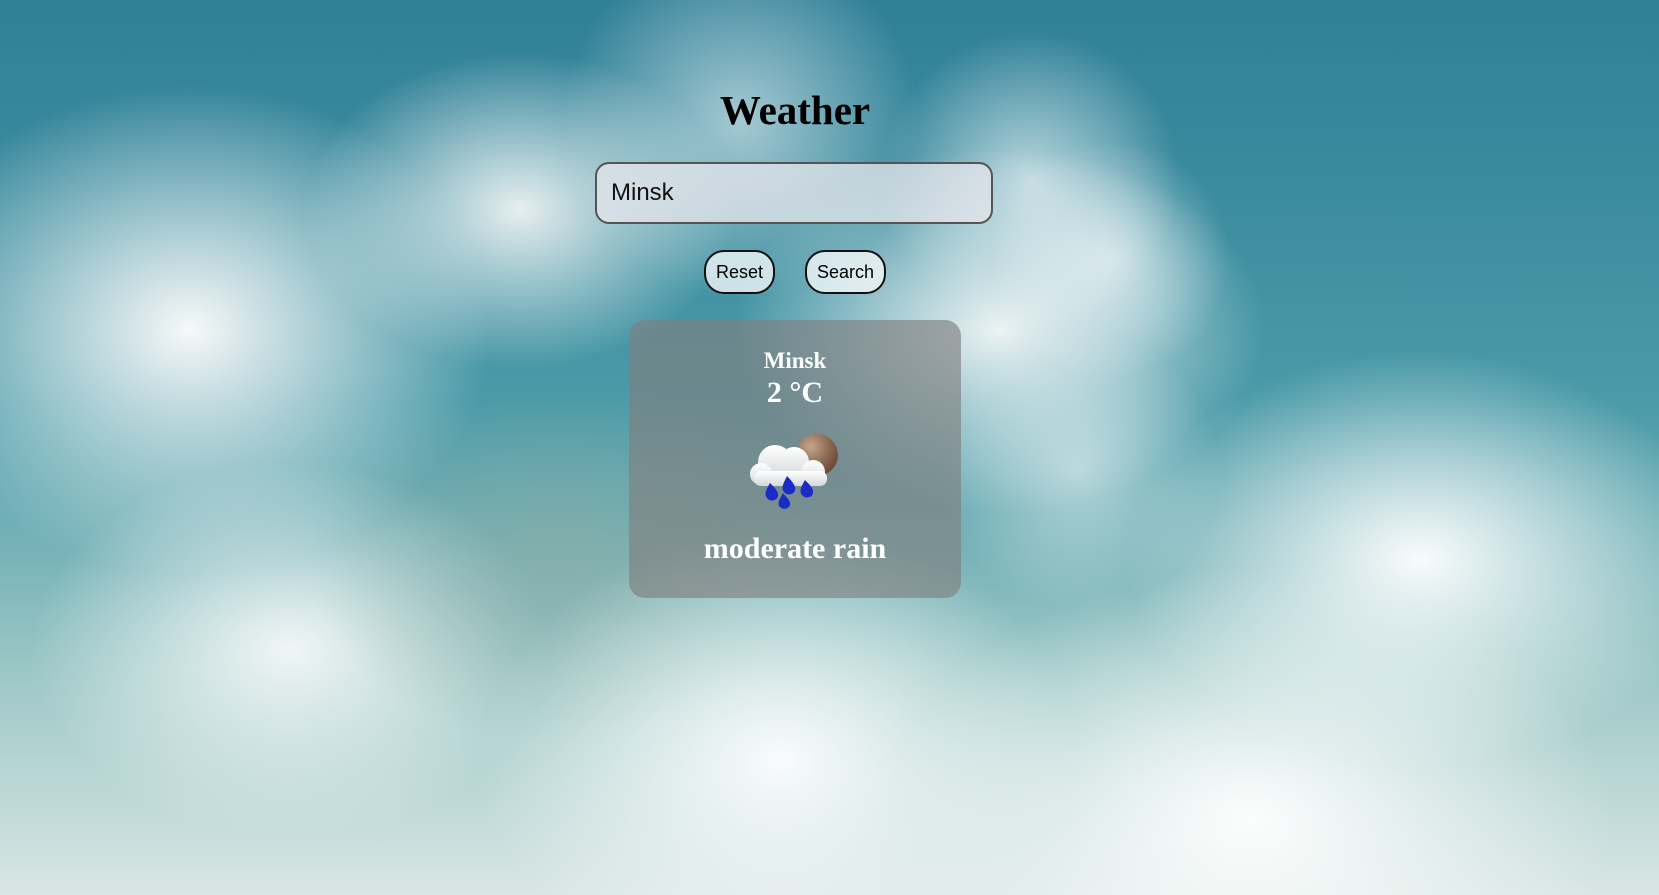 This screenshot has width=1659, height=895. What do you see at coordinates (795, 360) in the screenshot?
I see `weather-city: Minsk` at bounding box center [795, 360].